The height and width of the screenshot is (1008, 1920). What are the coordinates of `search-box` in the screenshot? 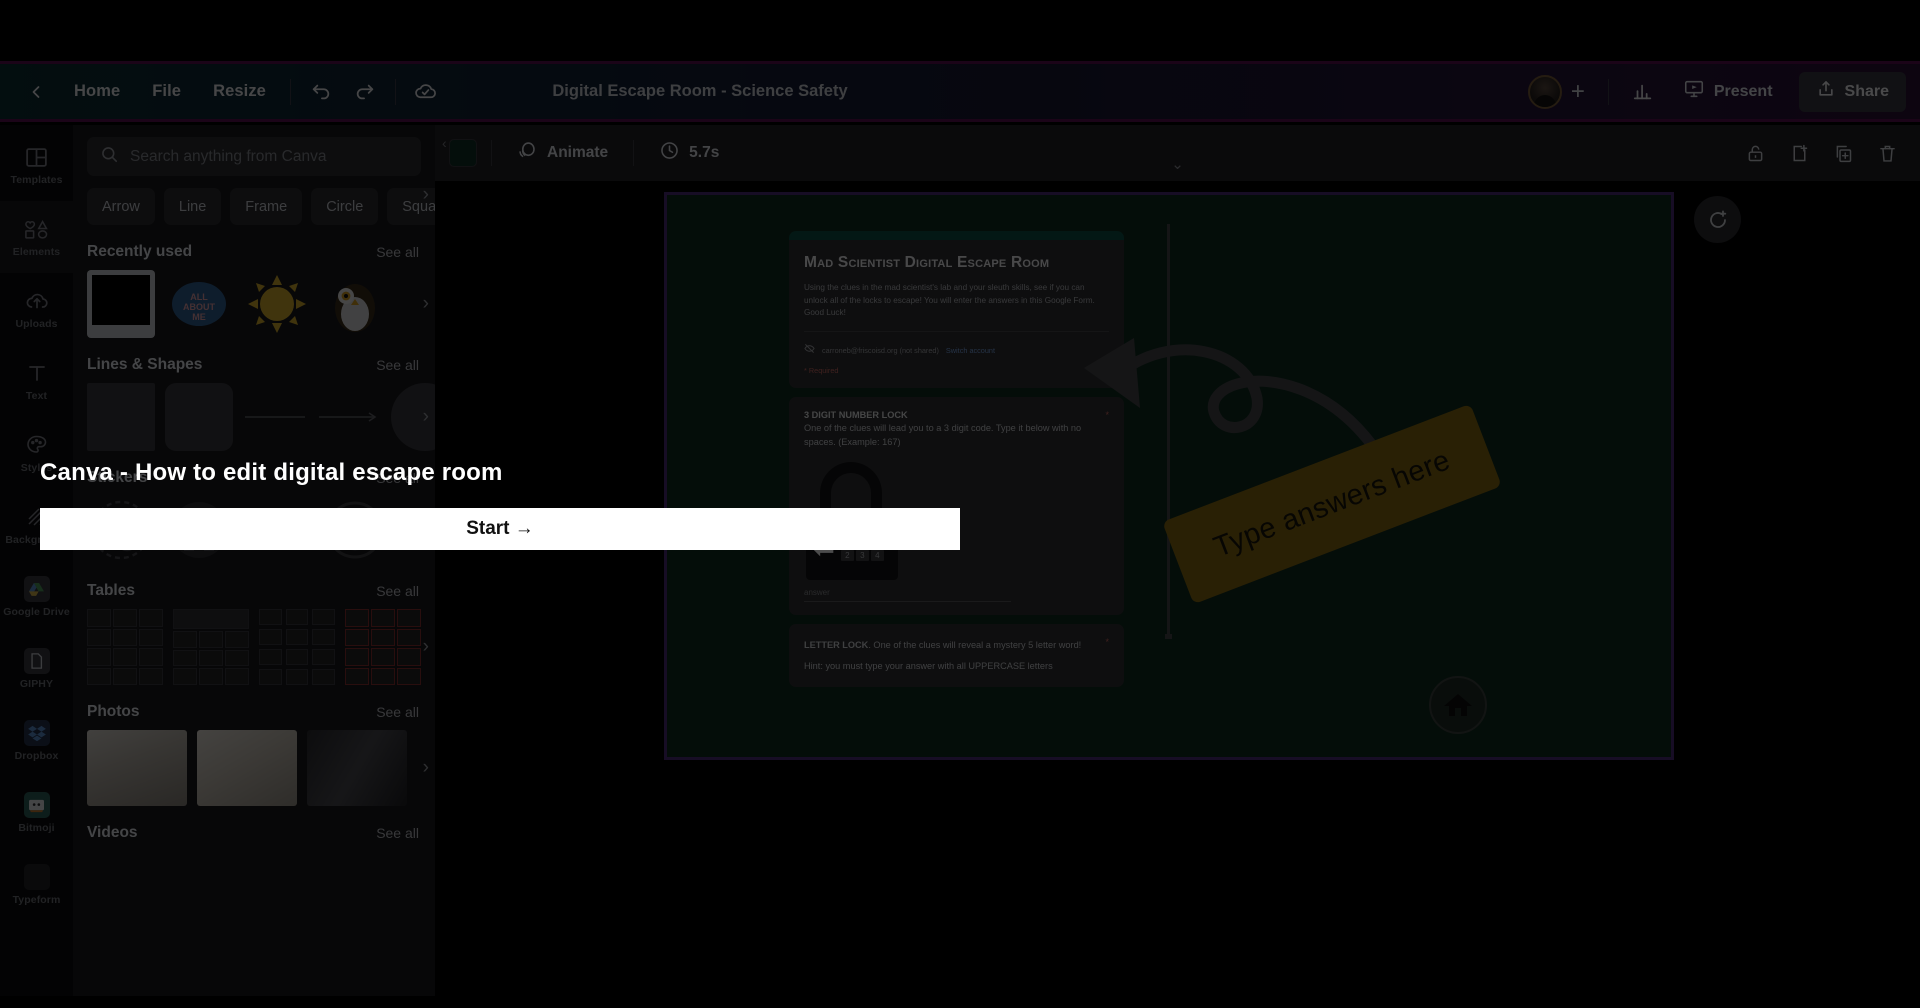 It's located at (254, 156).